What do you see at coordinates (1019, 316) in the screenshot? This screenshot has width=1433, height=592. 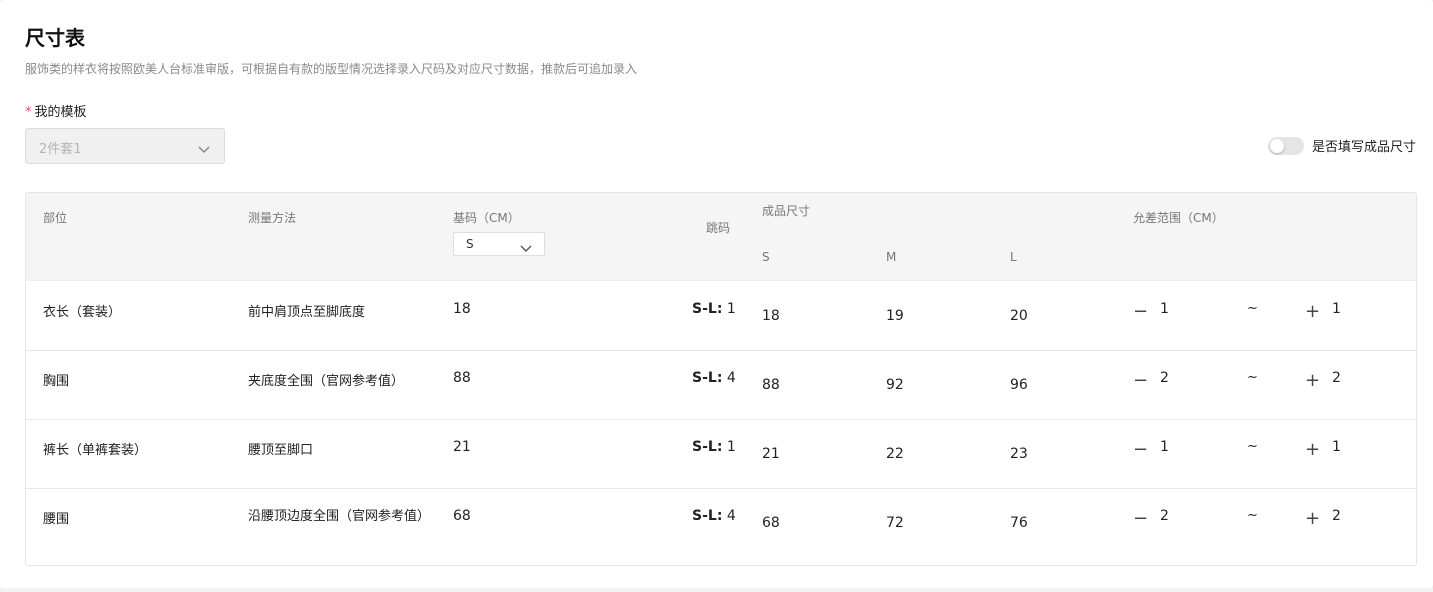 I see `row-size-l: 20` at bounding box center [1019, 316].